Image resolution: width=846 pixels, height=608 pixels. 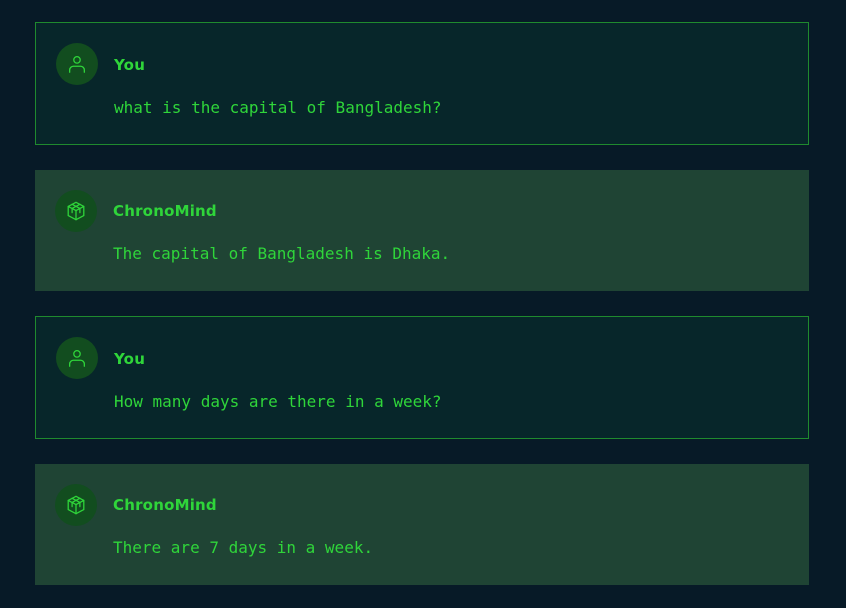 I want to click on message-text: The capital of Bangladesh is Dhaka., so click(x=282, y=253).